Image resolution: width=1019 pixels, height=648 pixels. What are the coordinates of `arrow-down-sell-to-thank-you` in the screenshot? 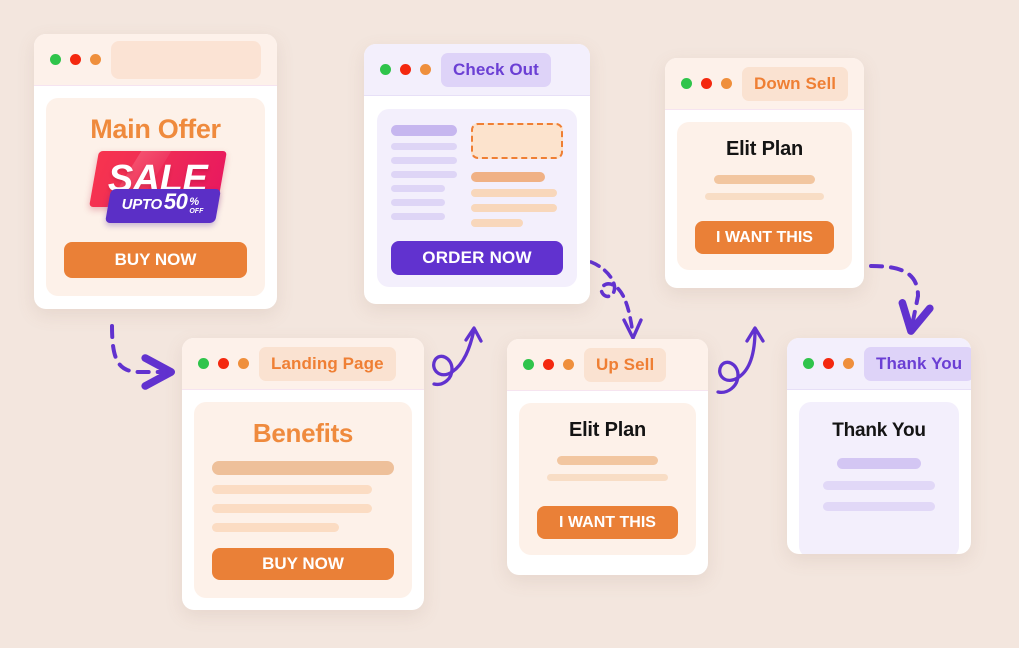 It's located at (901, 299).